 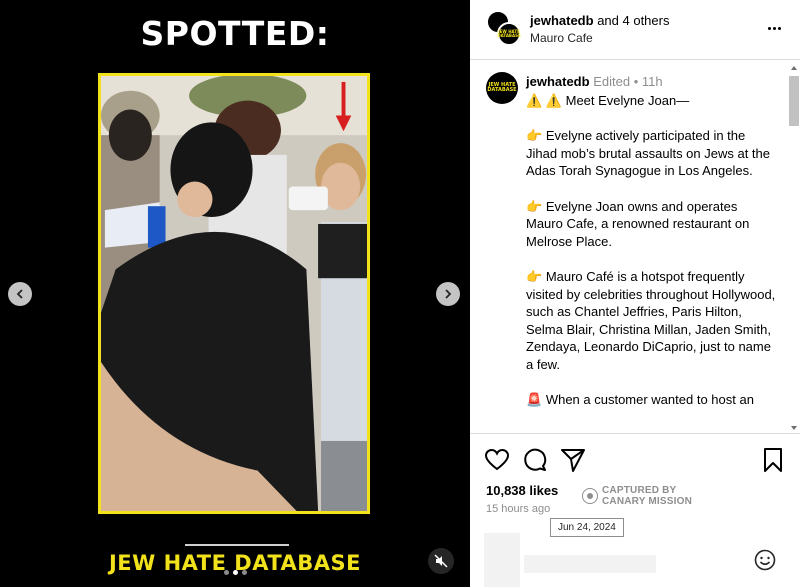 What do you see at coordinates (627, 100) in the screenshot?
I see `caption-intro: Meet Evelyne Joan—` at bounding box center [627, 100].